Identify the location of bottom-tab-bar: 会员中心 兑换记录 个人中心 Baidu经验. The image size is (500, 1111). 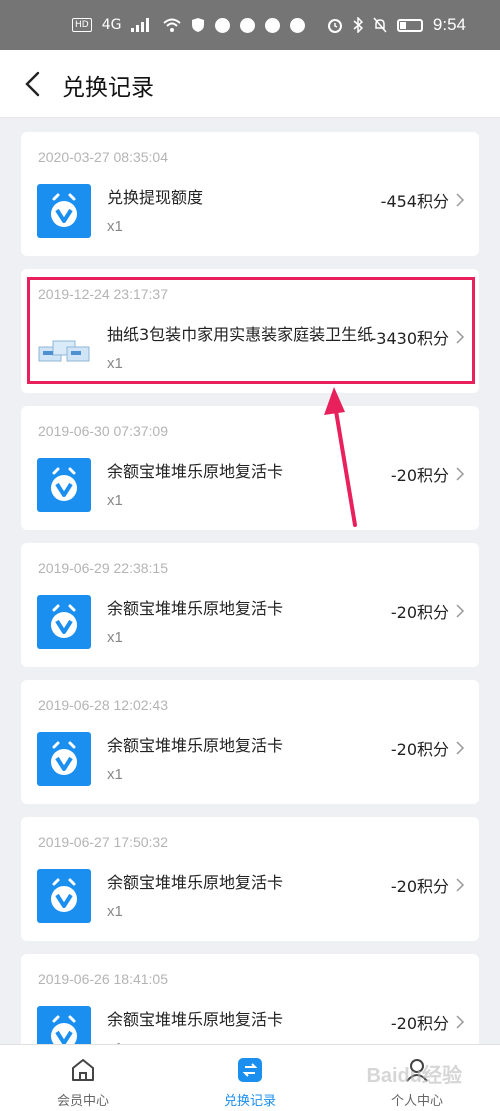
(250, 1077).